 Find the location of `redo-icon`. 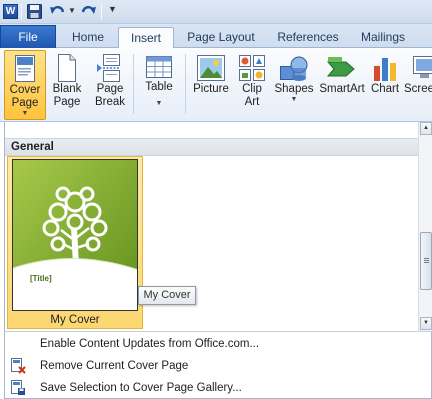

redo-icon is located at coordinates (88, 13).